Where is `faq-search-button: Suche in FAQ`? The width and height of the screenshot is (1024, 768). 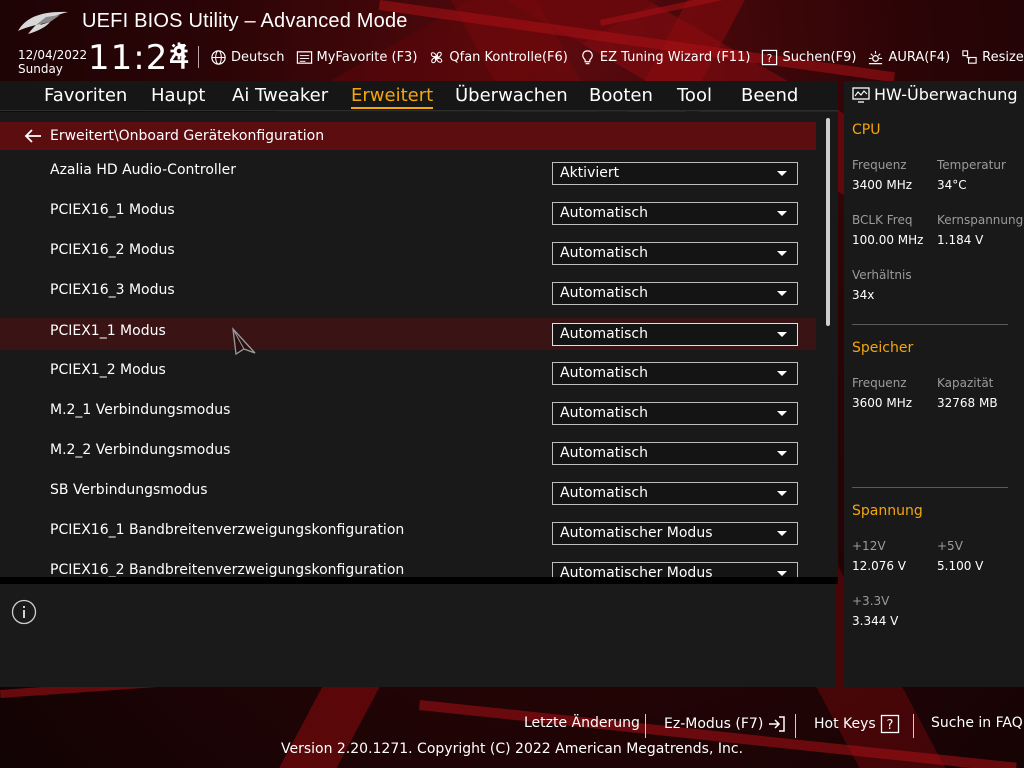 faq-search-button: Suche in FAQ is located at coordinates (977, 723).